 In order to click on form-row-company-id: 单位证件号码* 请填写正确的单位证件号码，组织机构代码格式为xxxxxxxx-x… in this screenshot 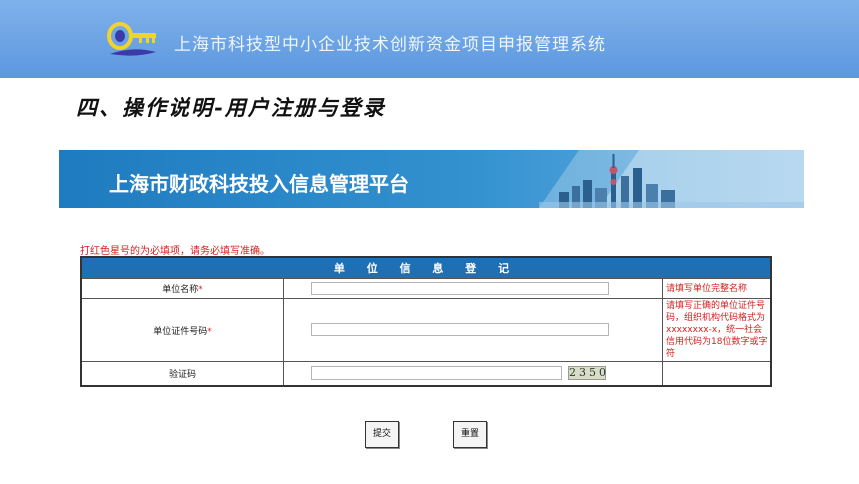, I will do `click(426, 330)`.